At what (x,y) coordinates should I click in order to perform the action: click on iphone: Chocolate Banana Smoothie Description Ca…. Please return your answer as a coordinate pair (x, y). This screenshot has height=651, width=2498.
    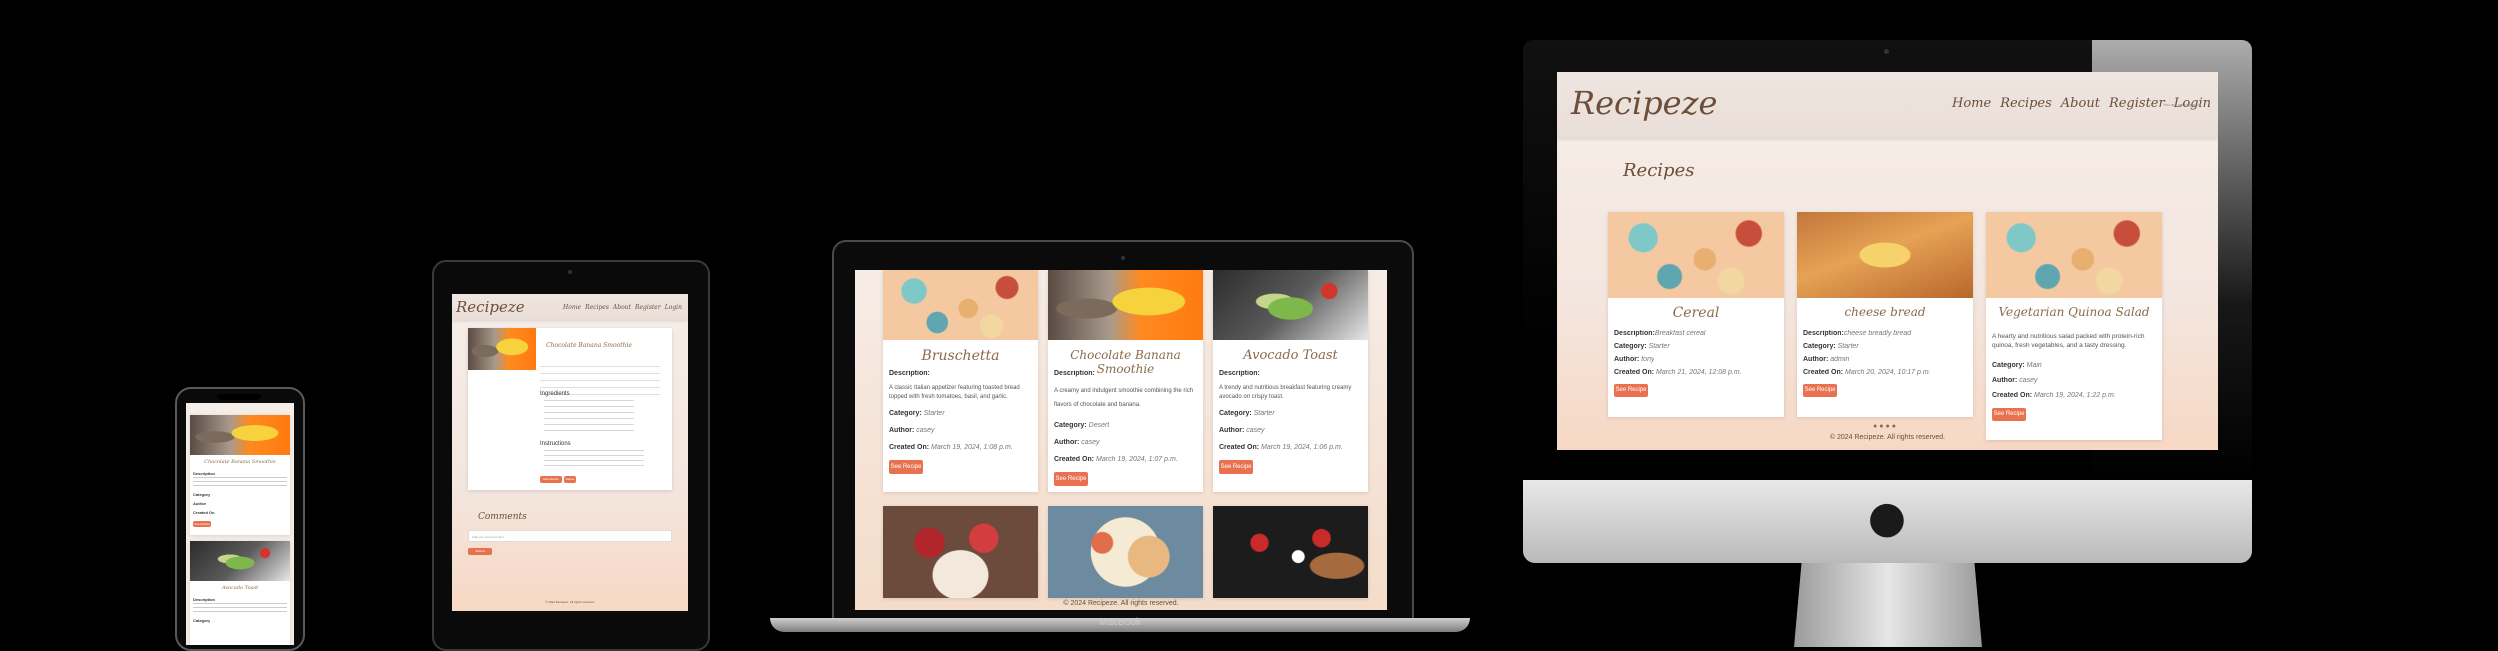
    Looking at the image, I should click on (240, 519).